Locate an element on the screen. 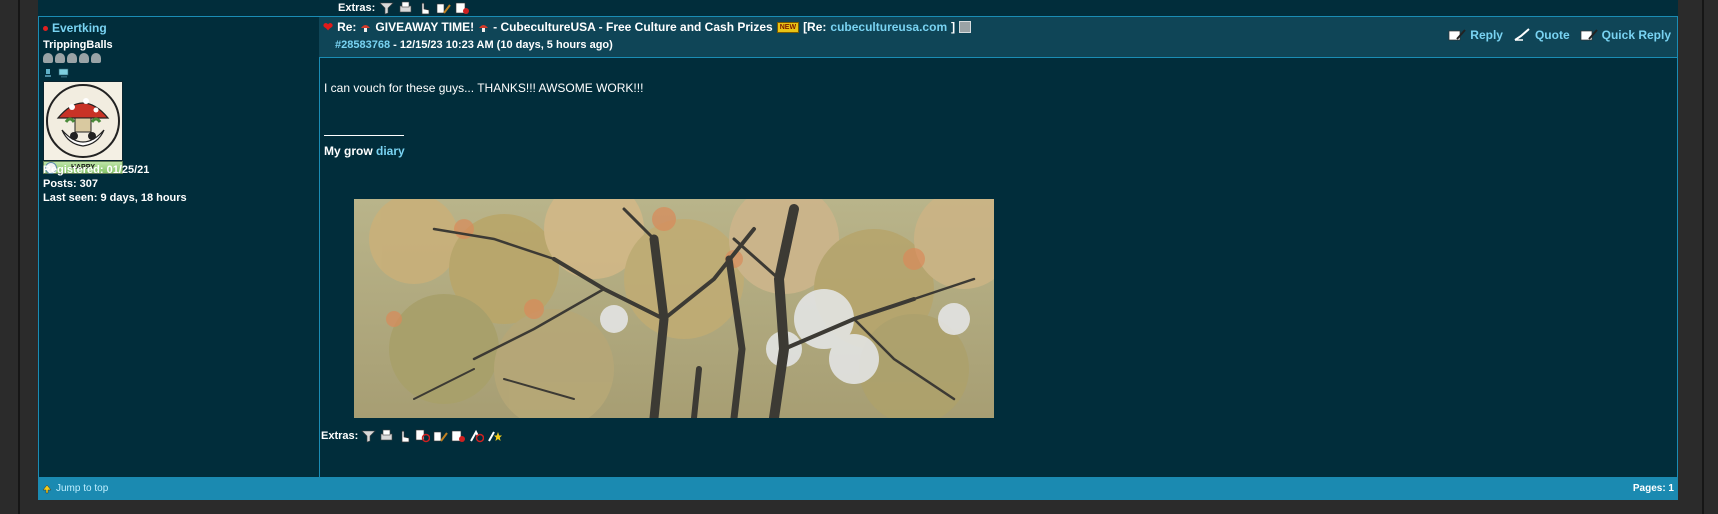 This screenshot has height=514, width=1718. post-id-link: #28583768 is located at coordinates (362, 45).